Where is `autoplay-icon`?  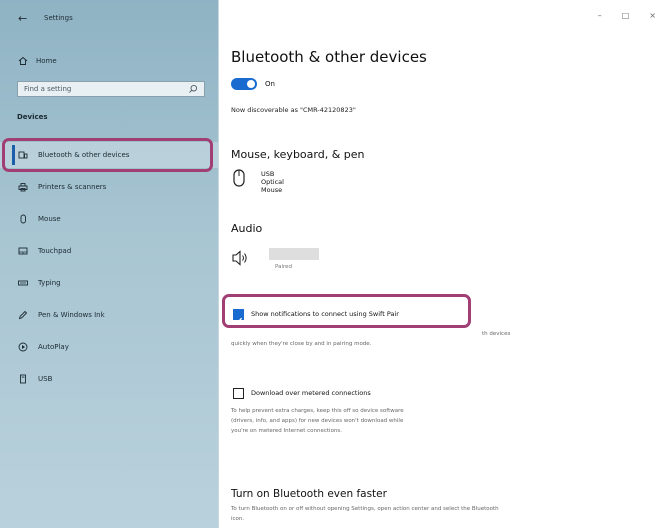
autoplay-icon is located at coordinates (23, 347).